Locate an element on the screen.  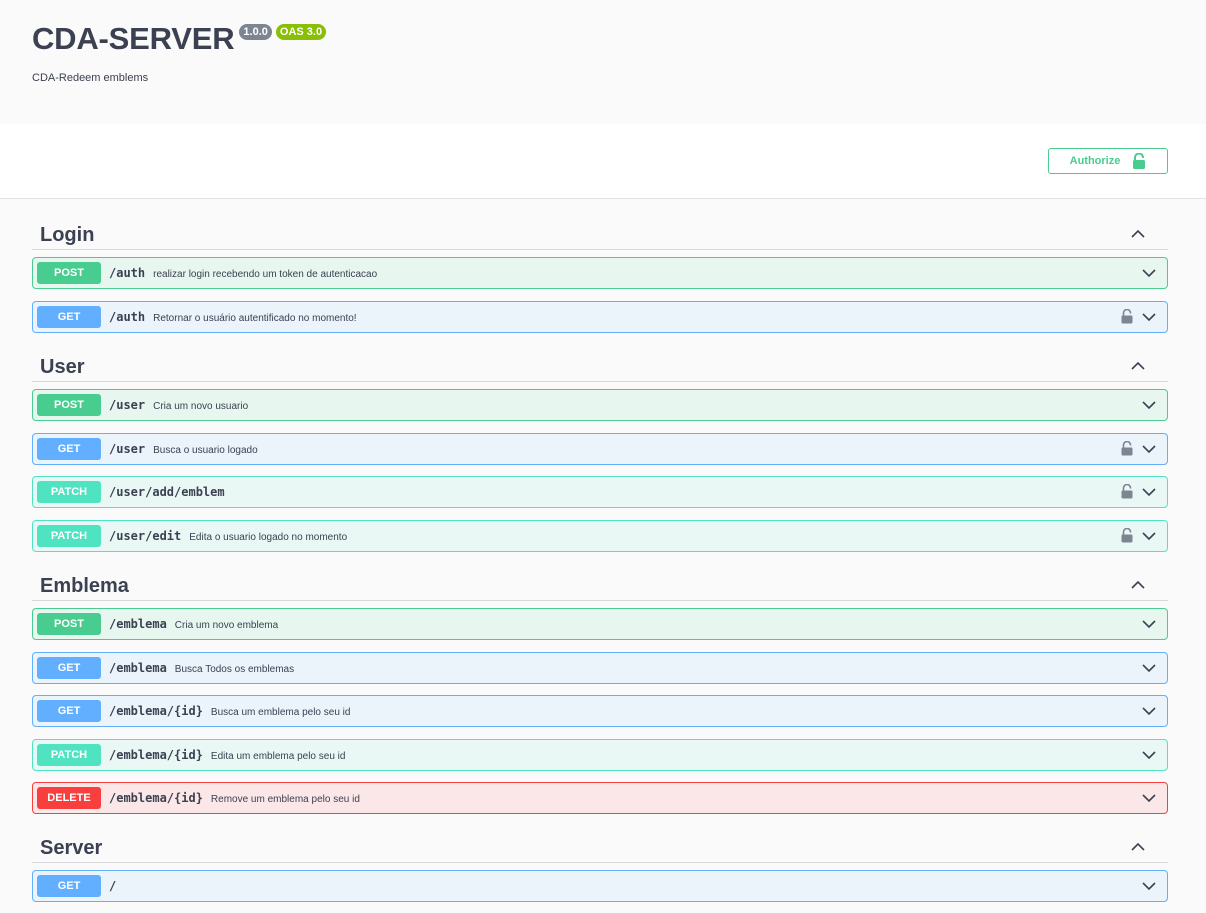
operation-post: POST/user Cria um novo usuario is located at coordinates (600, 405).